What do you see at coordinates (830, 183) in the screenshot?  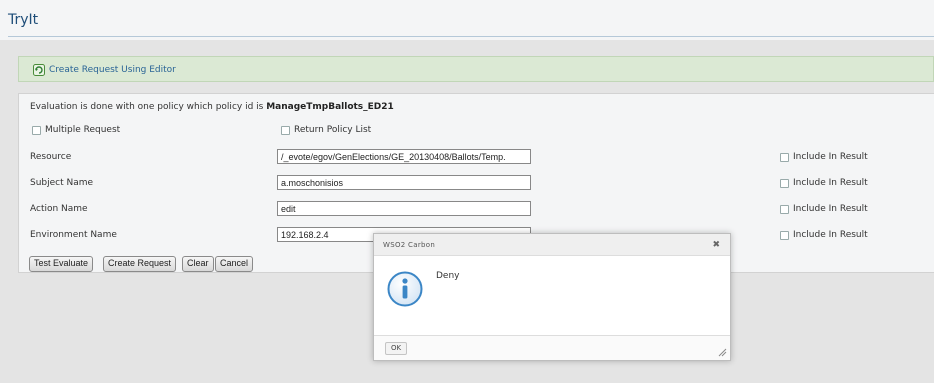 I see `subject-include-label: Include In Result` at bounding box center [830, 183].